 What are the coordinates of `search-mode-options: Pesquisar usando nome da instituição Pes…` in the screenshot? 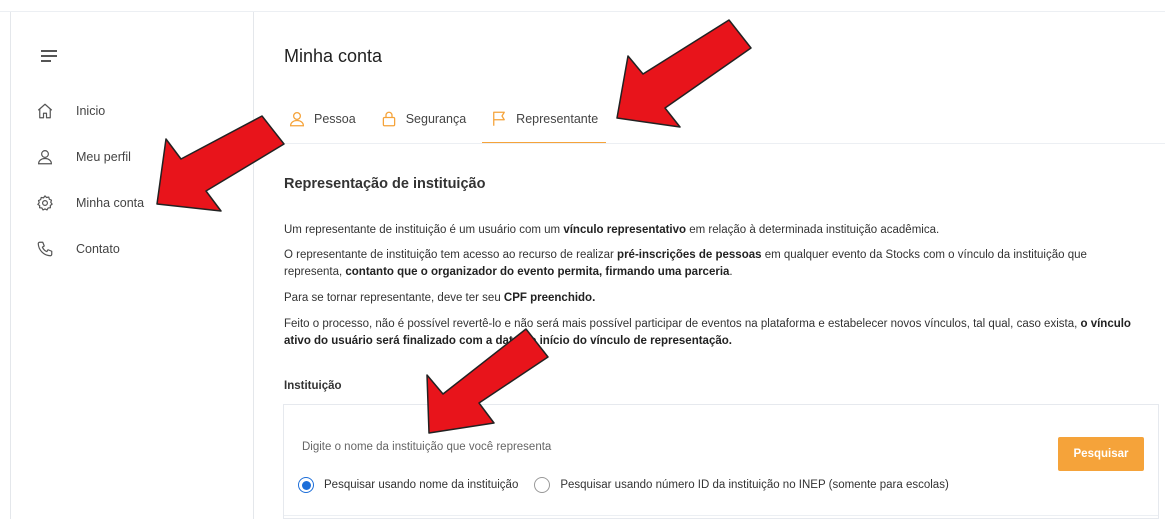 It's located at (631, 485).